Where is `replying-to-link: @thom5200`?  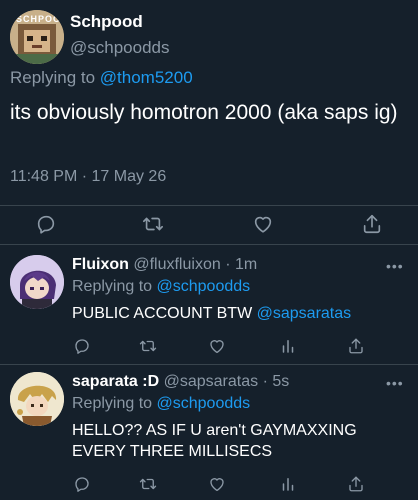 replying-to-link: @thom5200 is located at coordinates (146, 77).